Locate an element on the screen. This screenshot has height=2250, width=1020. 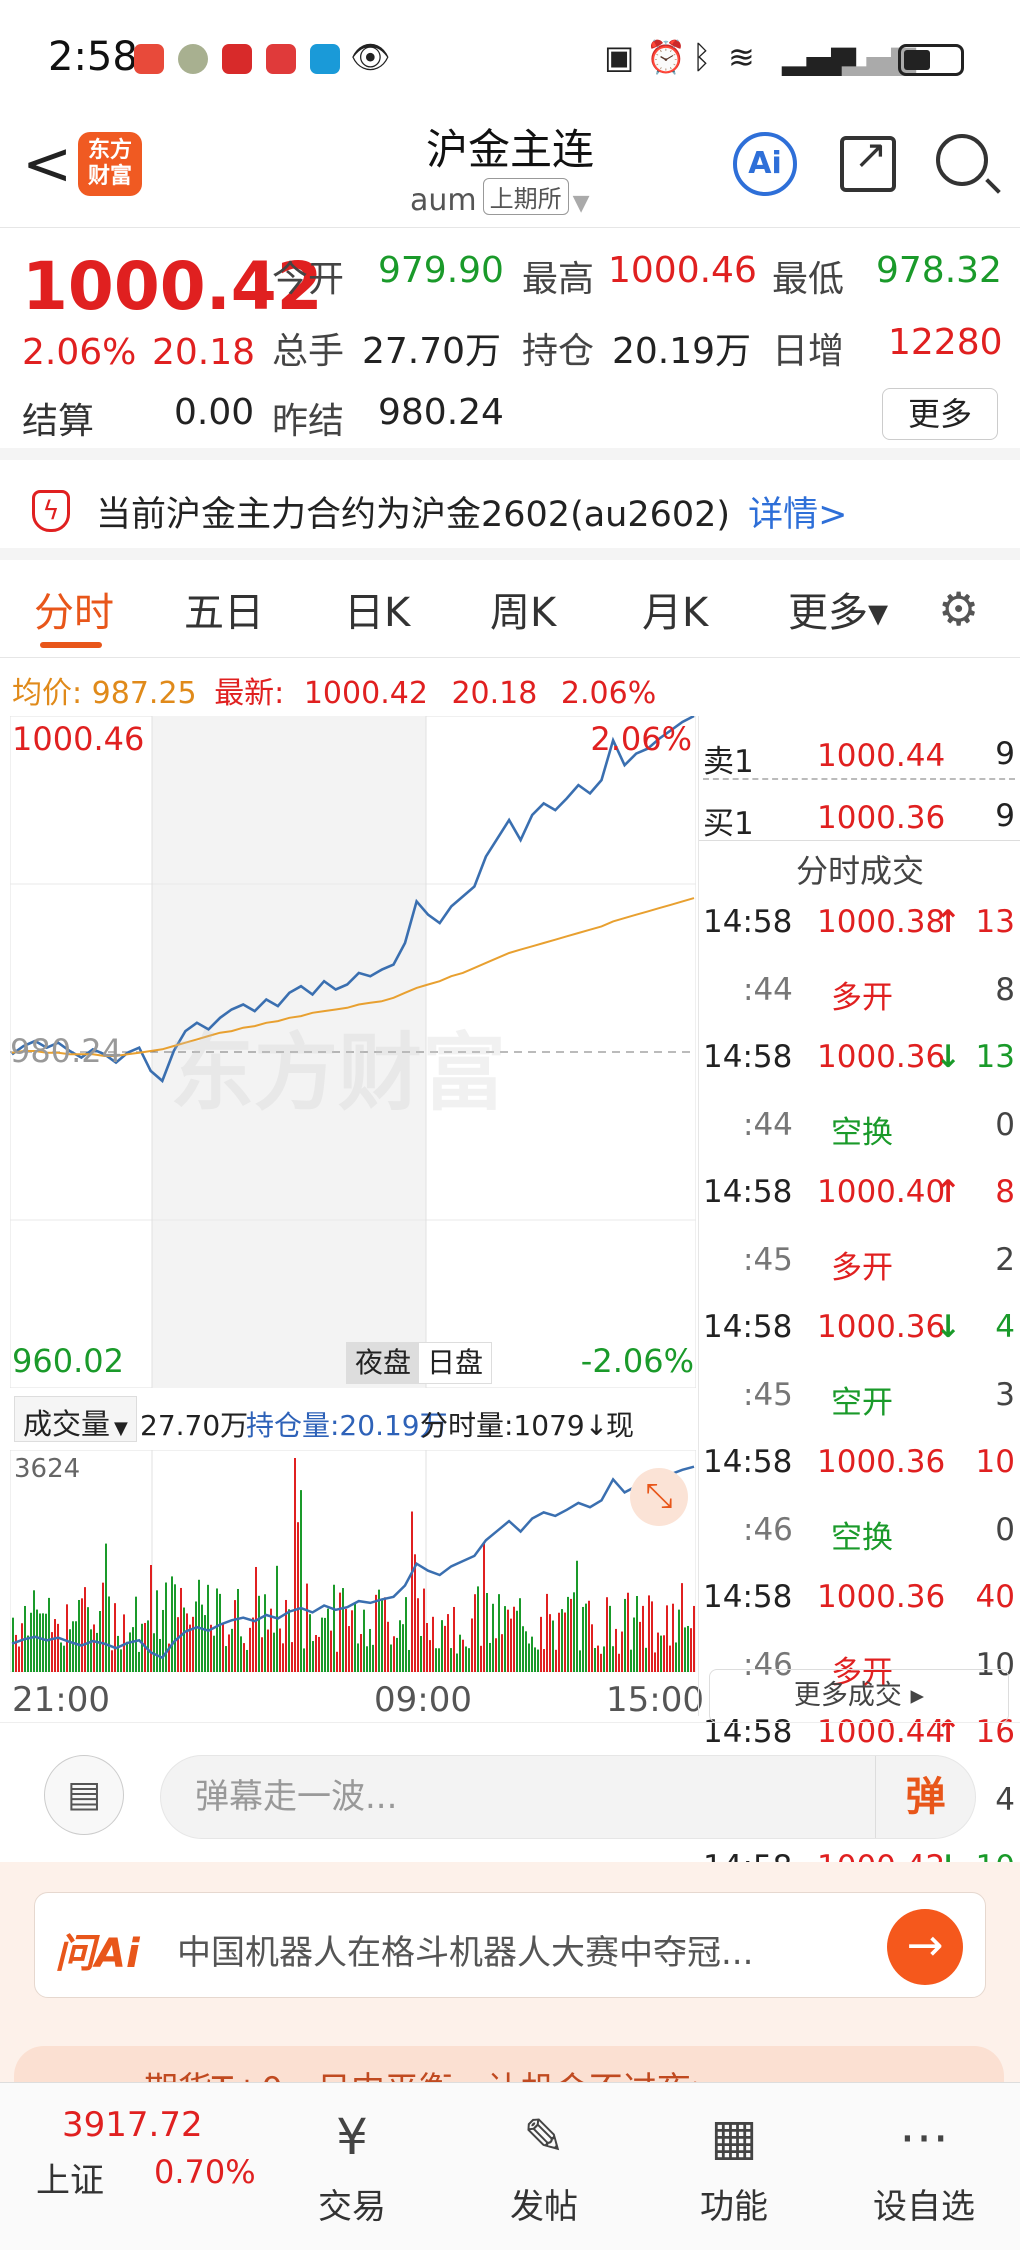
oi-total: 持仓量:20.19万 is located at coordinates (347, 1425).